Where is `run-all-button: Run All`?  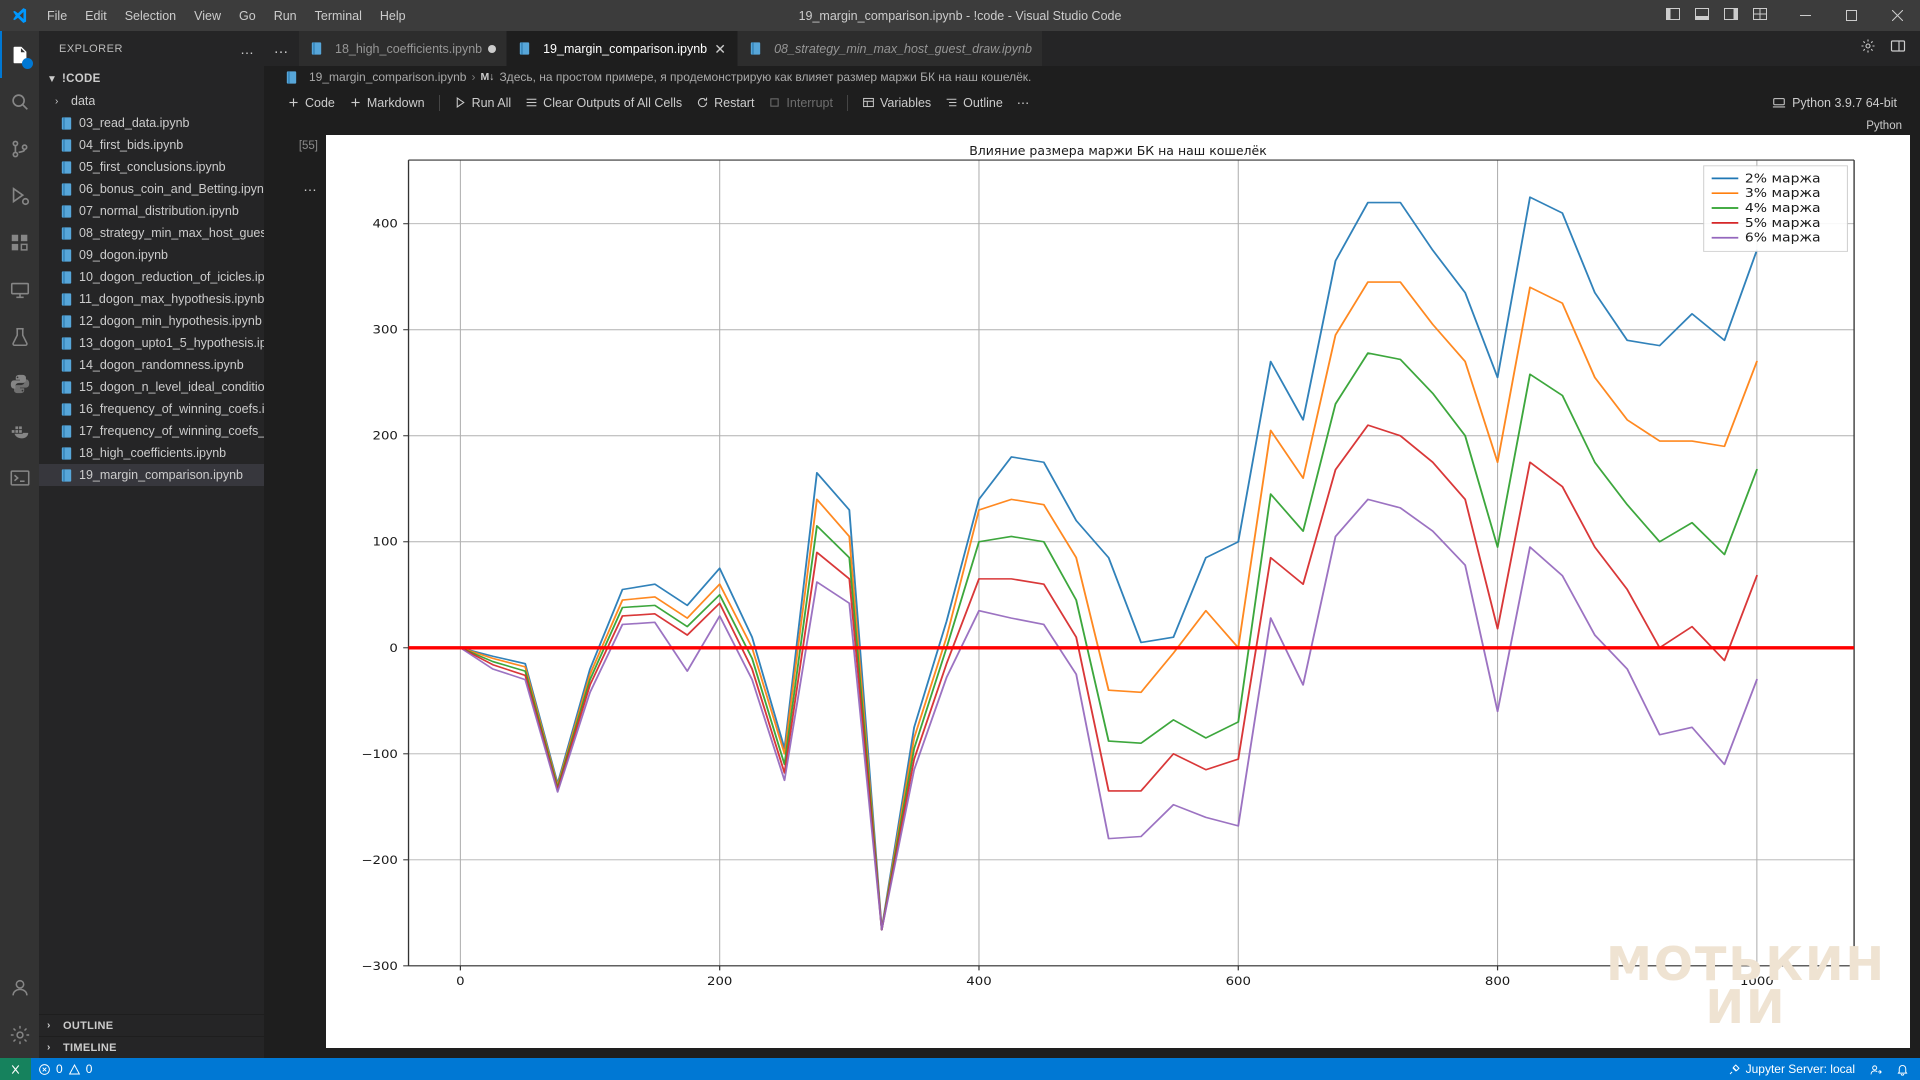
run-all-button: Run All is located at coordinates (483, 103).